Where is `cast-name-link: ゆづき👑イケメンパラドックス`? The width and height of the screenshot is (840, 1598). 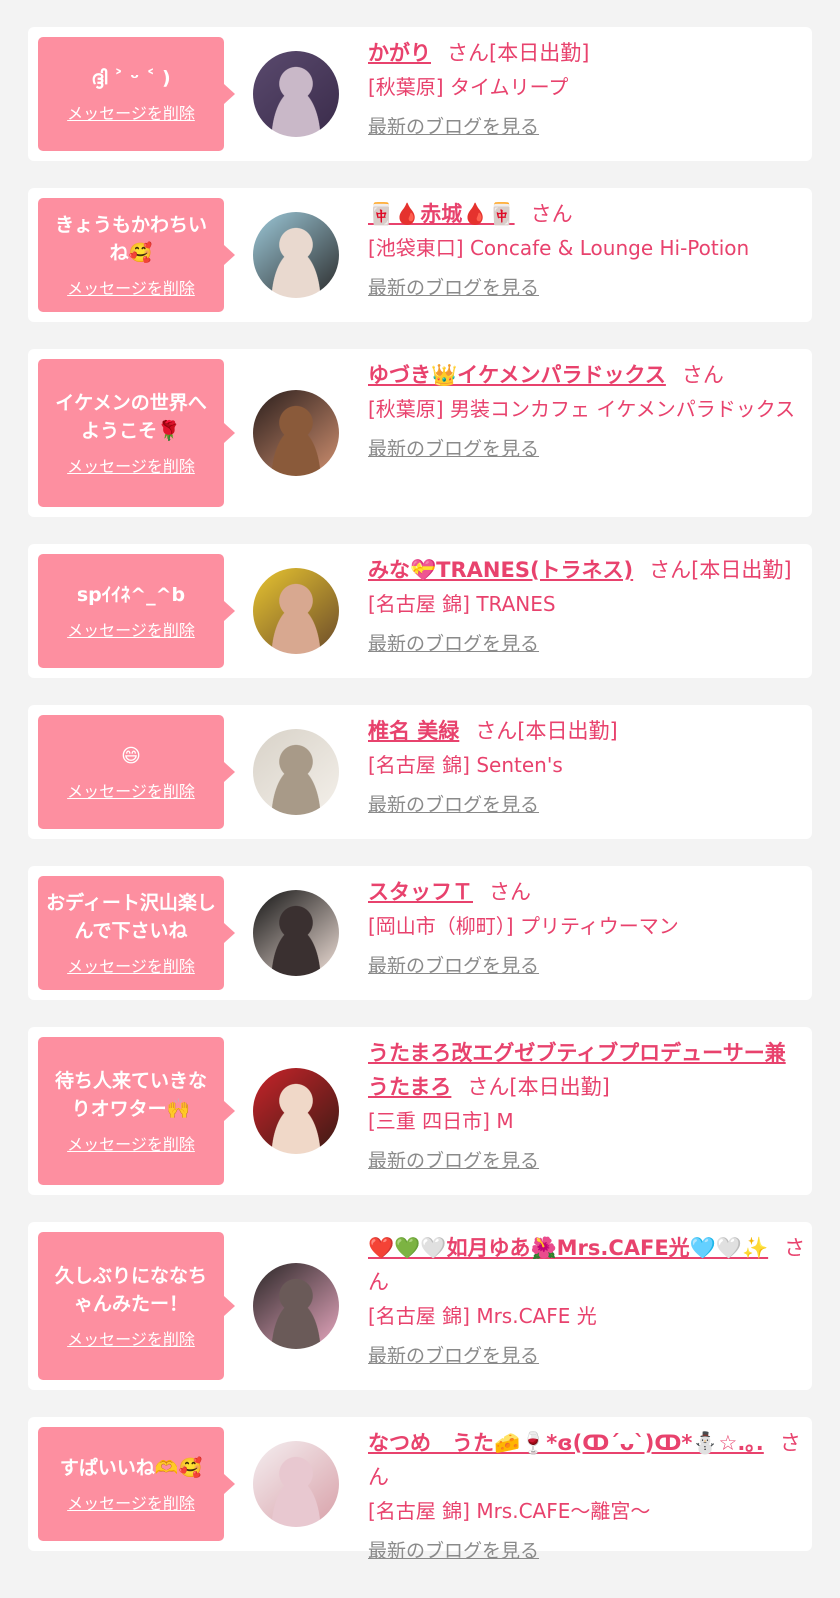
cast-name-link: ゆづき👑イケメンパラドックス is located at coordinates (517, 375).